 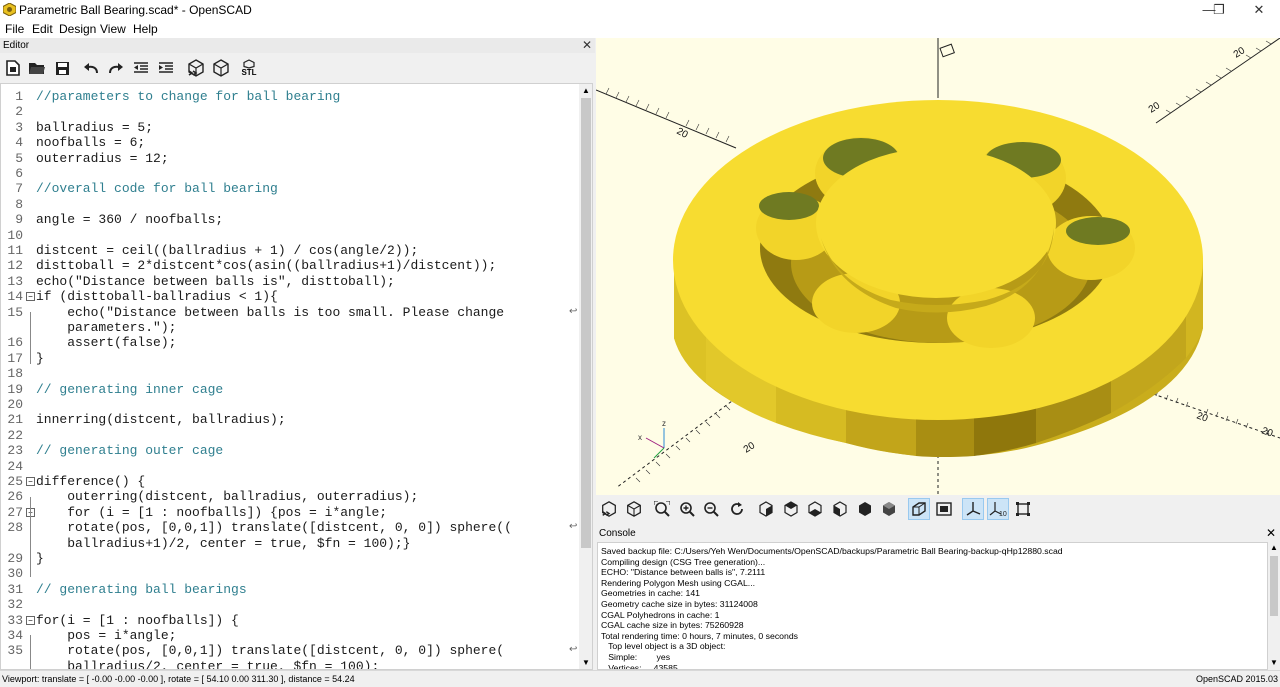 What do you see at coordinates (116, 68) in the screenshot?
I see `redo-icon` at bounding box center [116, 68].